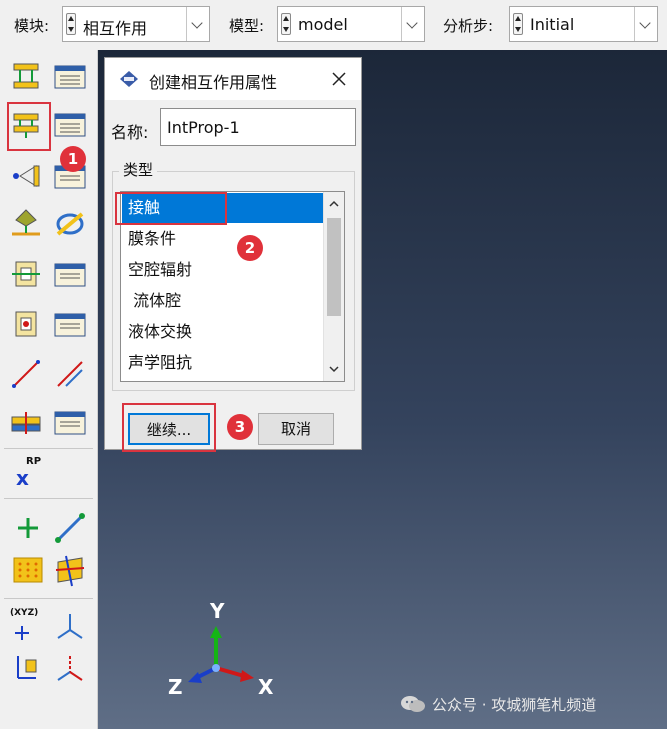 Image resolution: width=667 pixels, height=729 pixels. Describe the element at coordinates (26, 224) in the screenshot. I see `contact-initialization-icon` at that location.